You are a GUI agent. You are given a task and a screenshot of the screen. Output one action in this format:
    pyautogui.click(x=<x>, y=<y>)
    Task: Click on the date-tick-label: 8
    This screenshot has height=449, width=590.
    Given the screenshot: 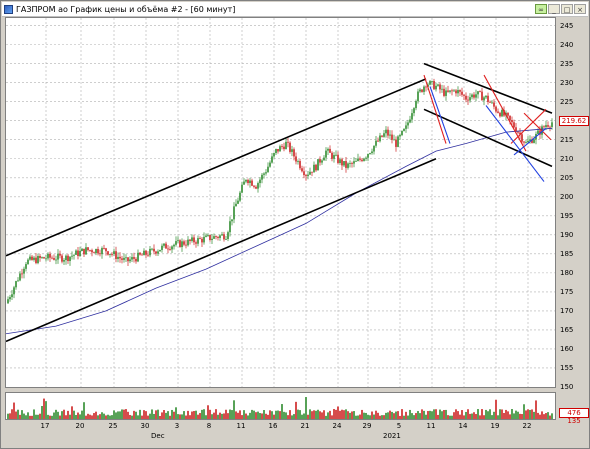 What is the action you would take?
    pyautogui.click(x=209, y=426)
    